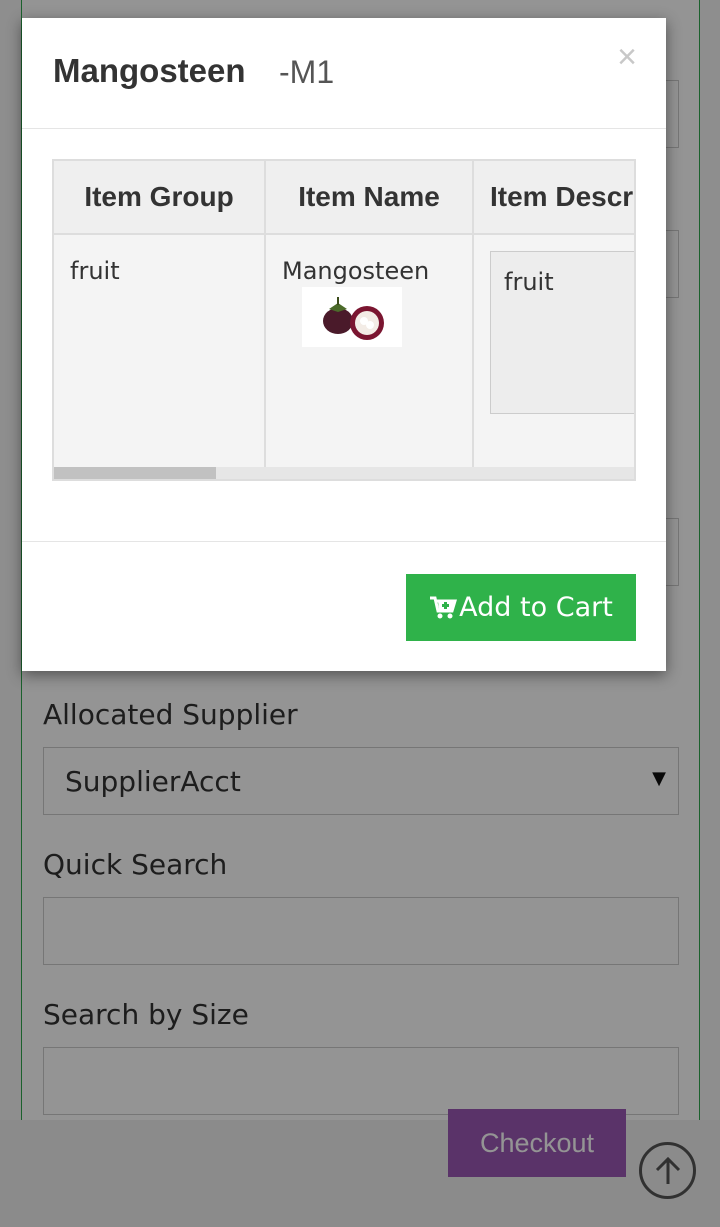 The image size is (720, 1227). Describe the element at coordinates (536, 607) in the screenshot. I see `add-to-cart-label: Add to Cart` at that location.